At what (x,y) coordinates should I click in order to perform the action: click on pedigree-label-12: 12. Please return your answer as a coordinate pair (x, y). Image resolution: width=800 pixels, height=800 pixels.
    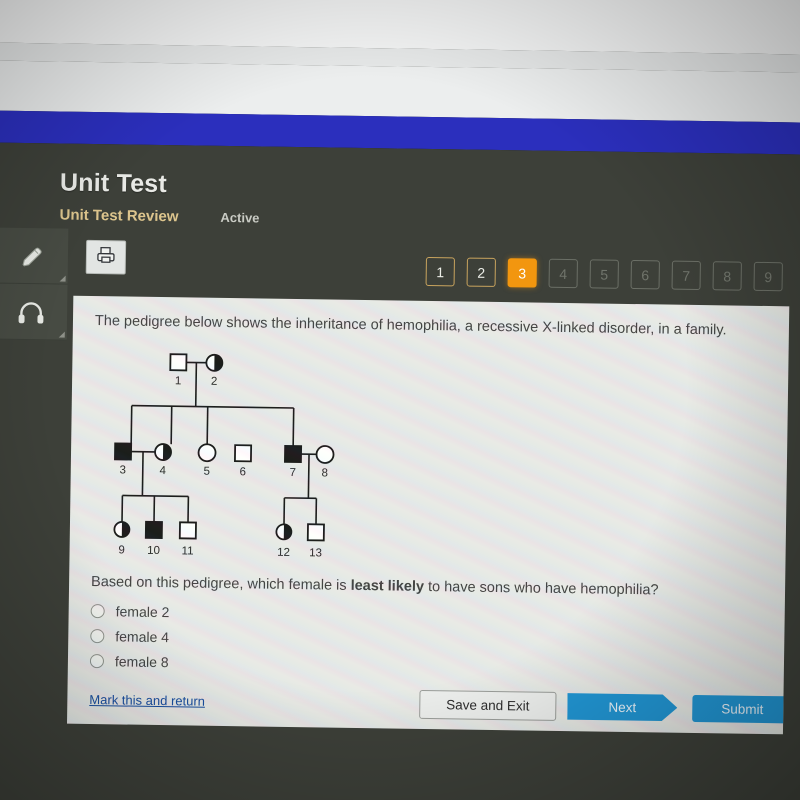
    Looking at the image, I should click on (283, 553).